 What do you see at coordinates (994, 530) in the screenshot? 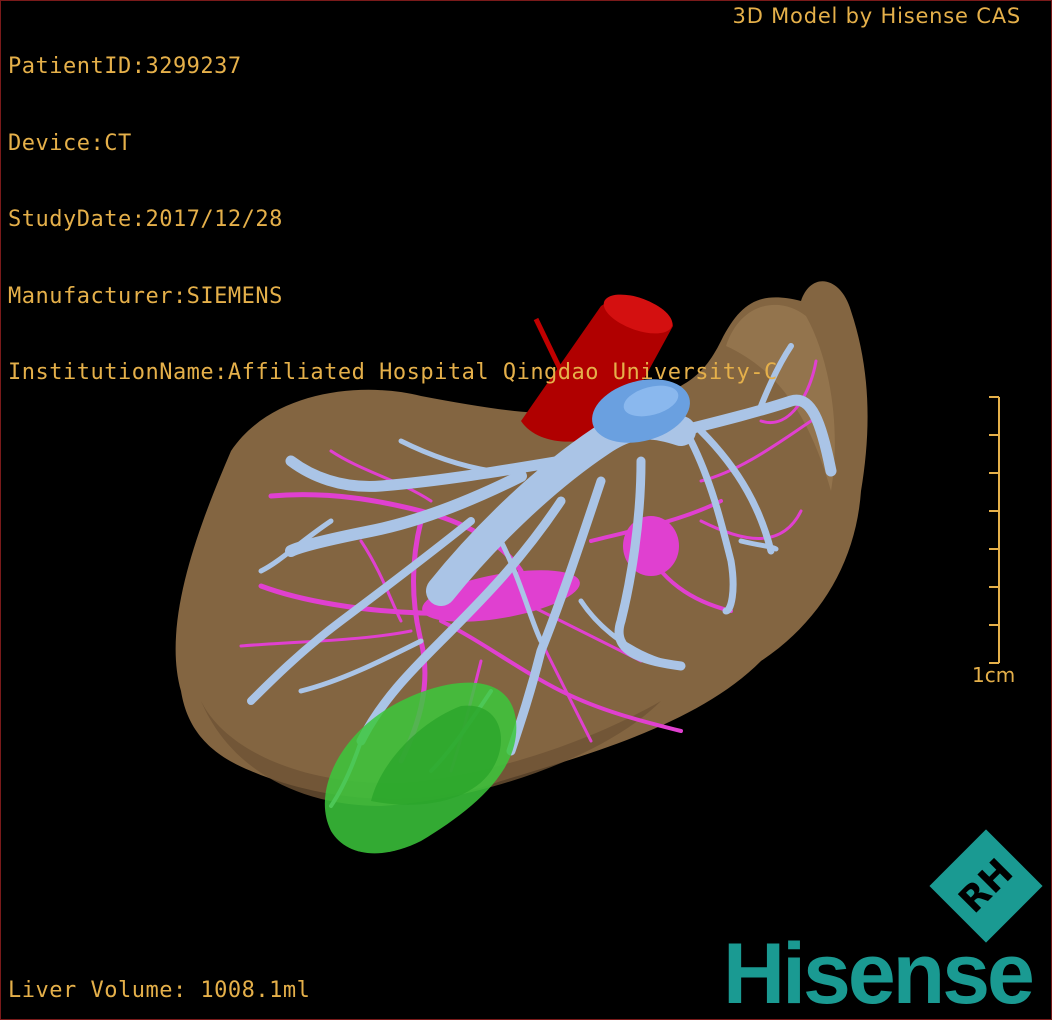
I see `scale-bar` at bounding box center [994, 530].